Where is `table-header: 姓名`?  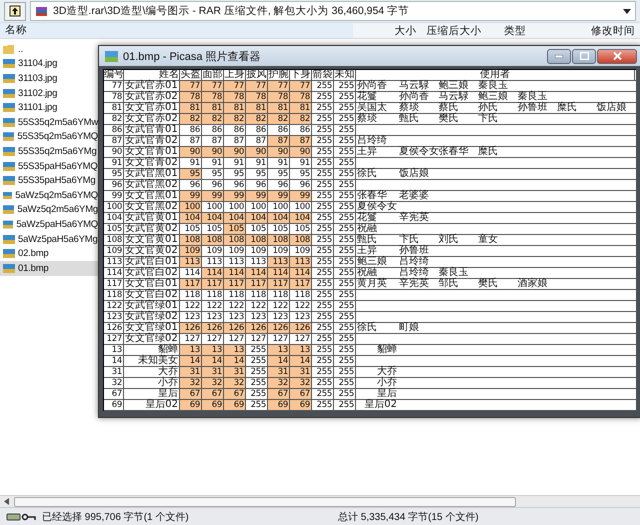 table-header: 姓名 is located at coordinates (152, 75).